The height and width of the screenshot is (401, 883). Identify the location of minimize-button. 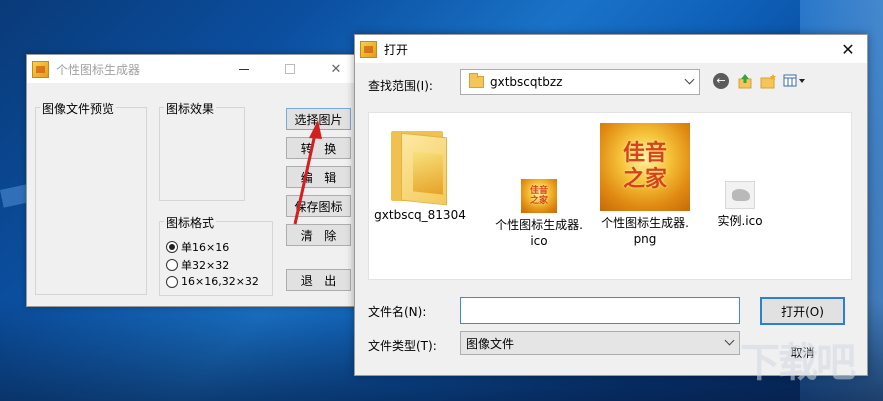
(244, 69).